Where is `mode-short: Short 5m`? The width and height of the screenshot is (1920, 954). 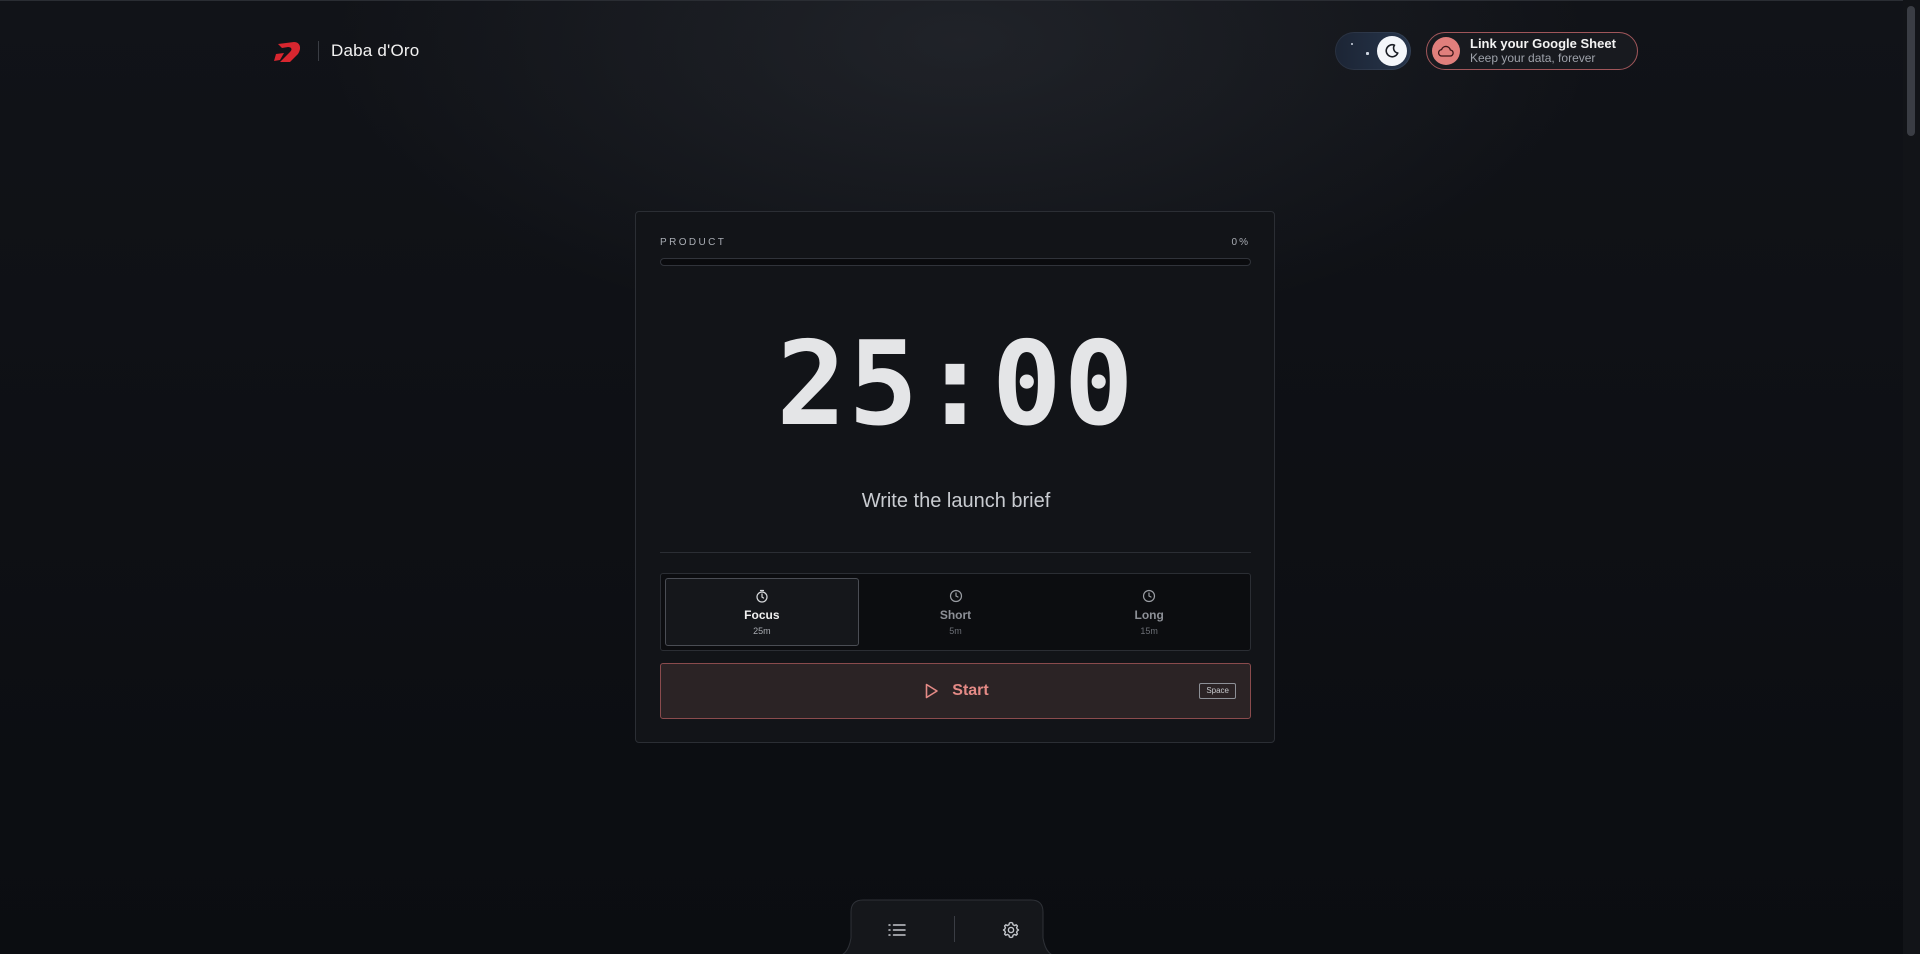
mode-short: Short 5m is located at coordinates (956, 612).